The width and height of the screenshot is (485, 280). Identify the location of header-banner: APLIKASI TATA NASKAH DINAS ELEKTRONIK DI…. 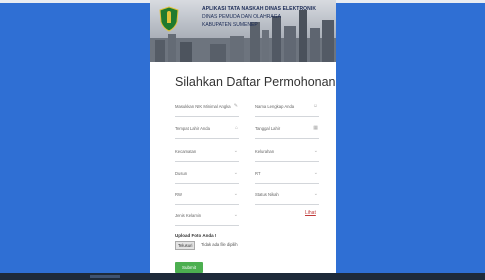
(243, 31).